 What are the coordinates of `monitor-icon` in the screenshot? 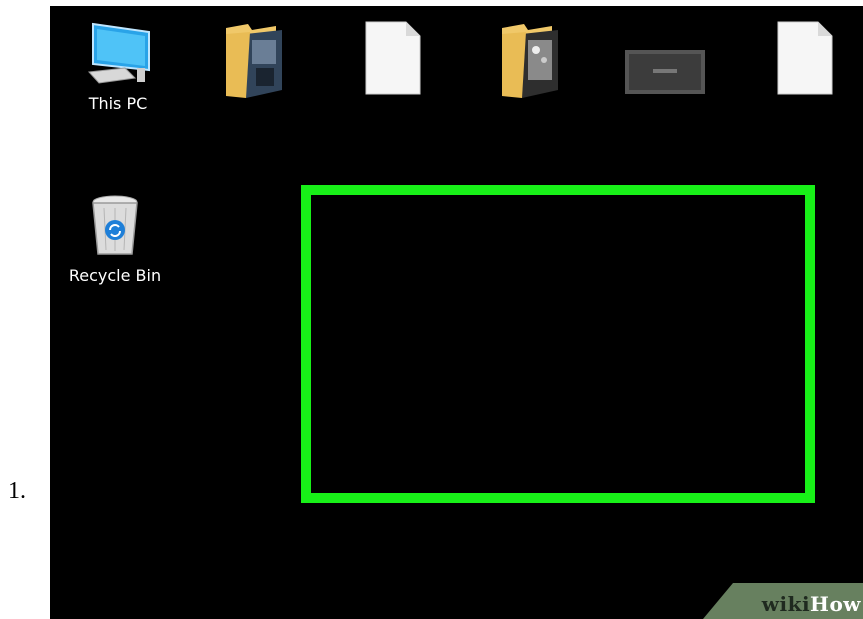 It's located at (118, 53).